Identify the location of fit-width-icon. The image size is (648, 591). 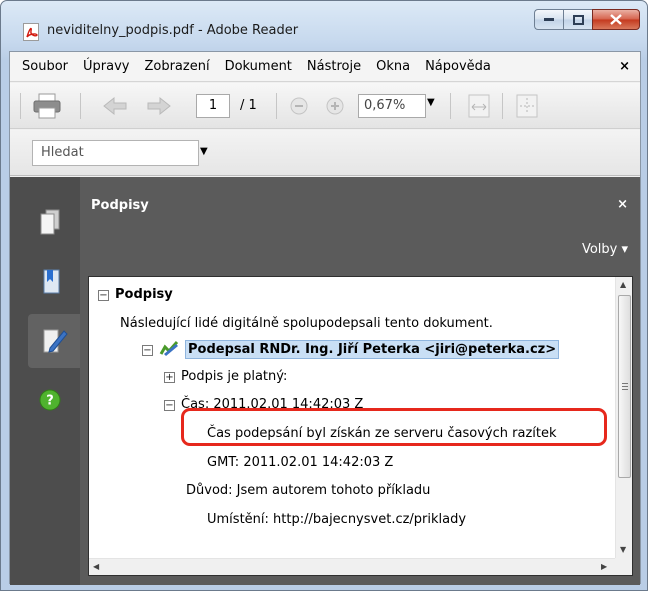
(479, 108).